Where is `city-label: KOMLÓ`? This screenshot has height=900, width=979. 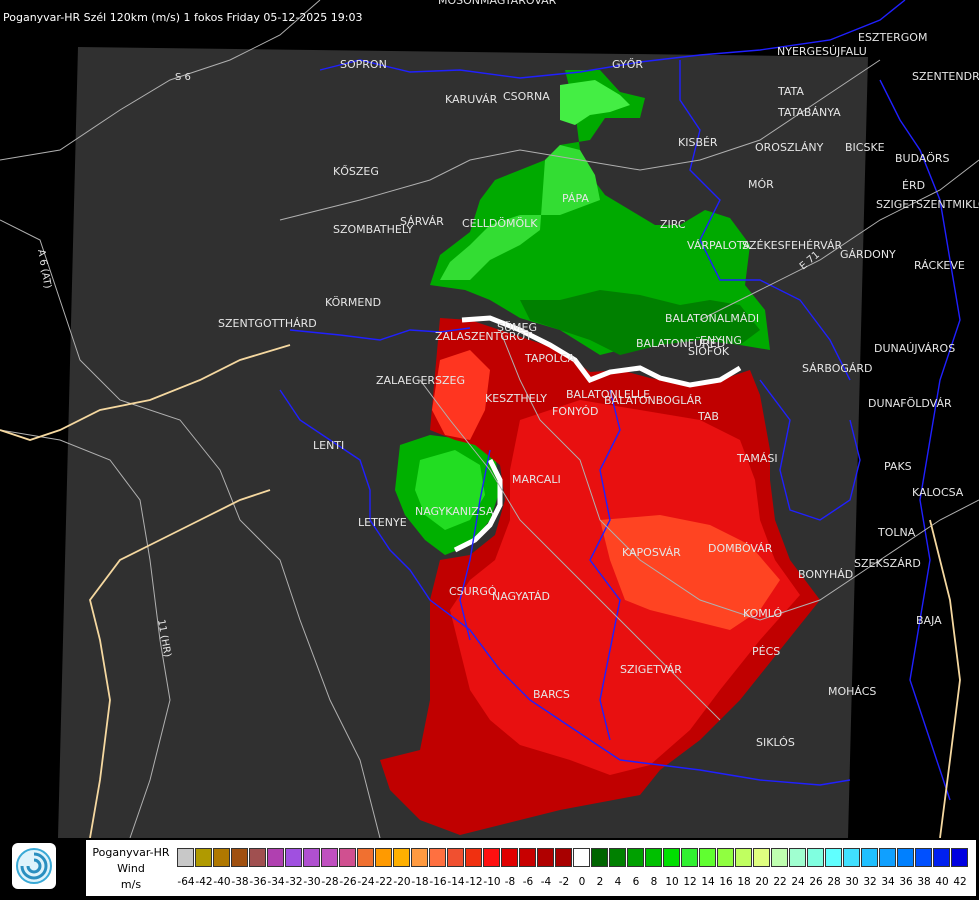
city-label: KOMLÓ is located at coordinates (762, 613).